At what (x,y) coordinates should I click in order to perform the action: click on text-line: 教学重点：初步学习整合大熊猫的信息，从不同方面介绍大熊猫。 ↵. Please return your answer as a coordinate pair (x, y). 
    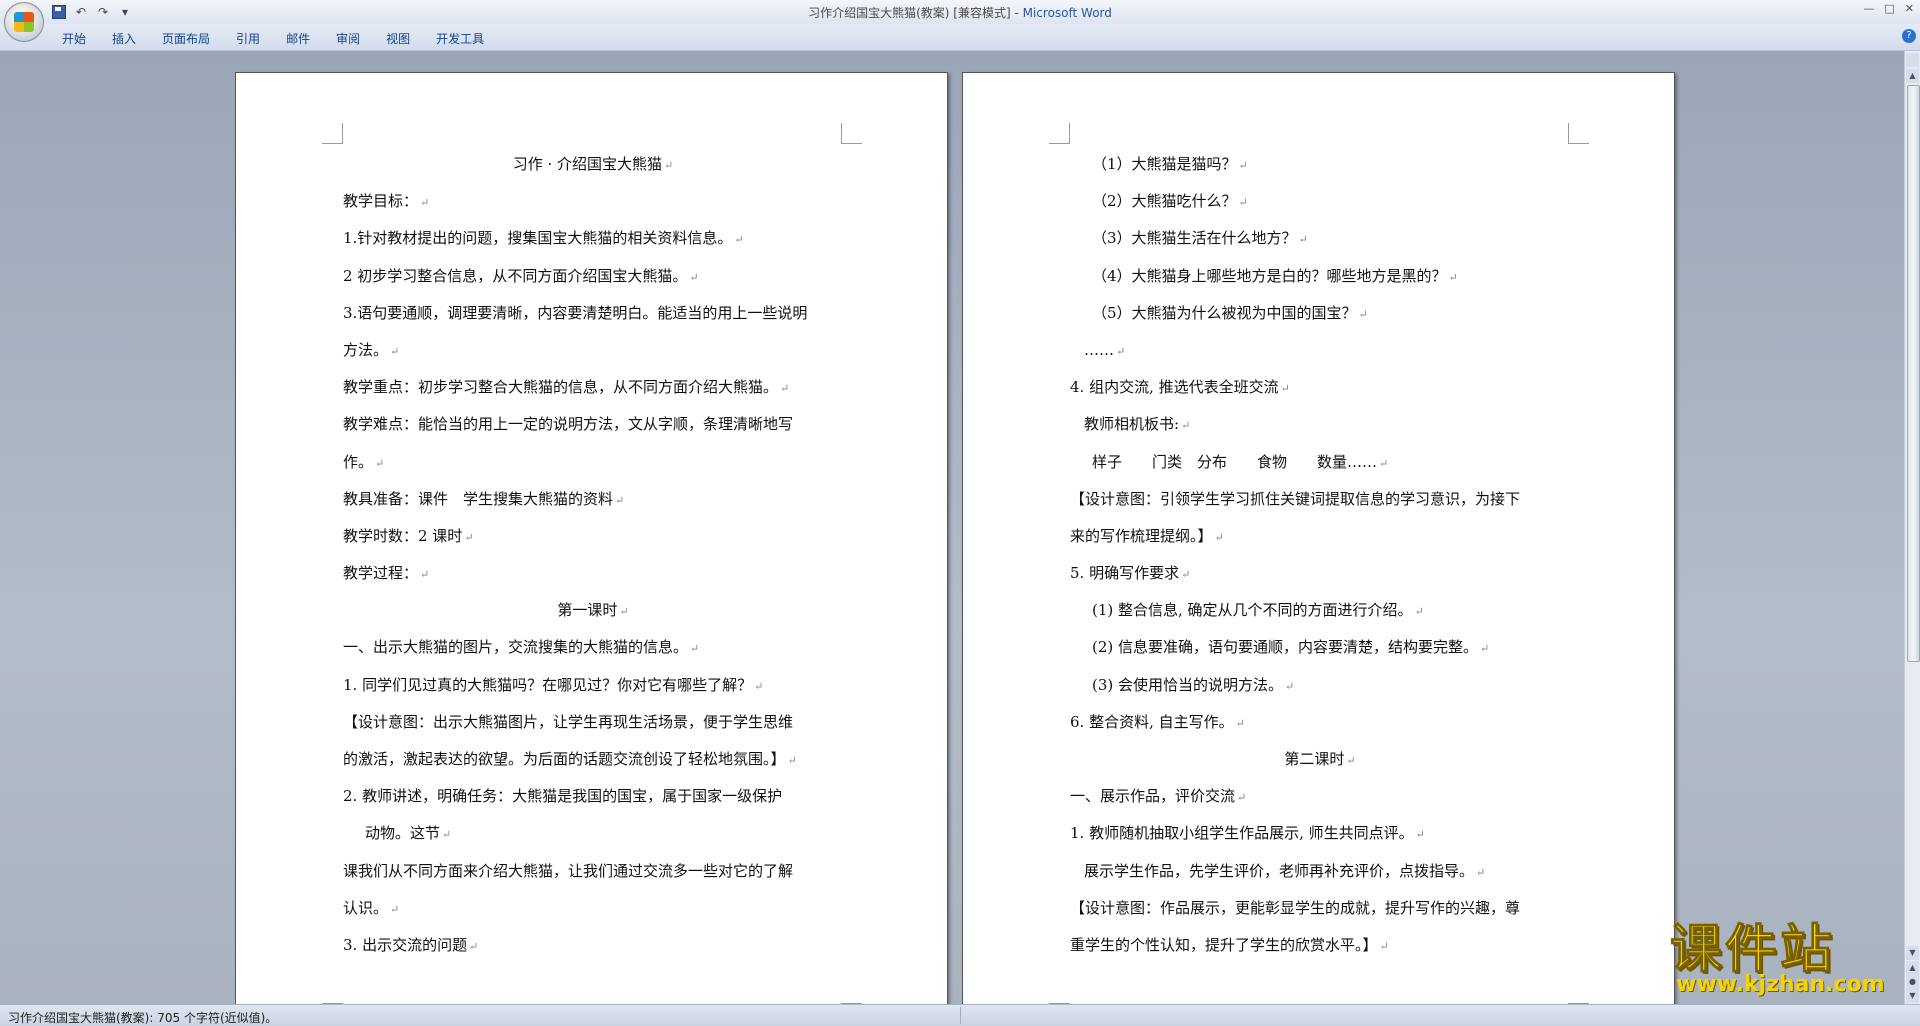
    Looking at the image, I should click on (593, 387).